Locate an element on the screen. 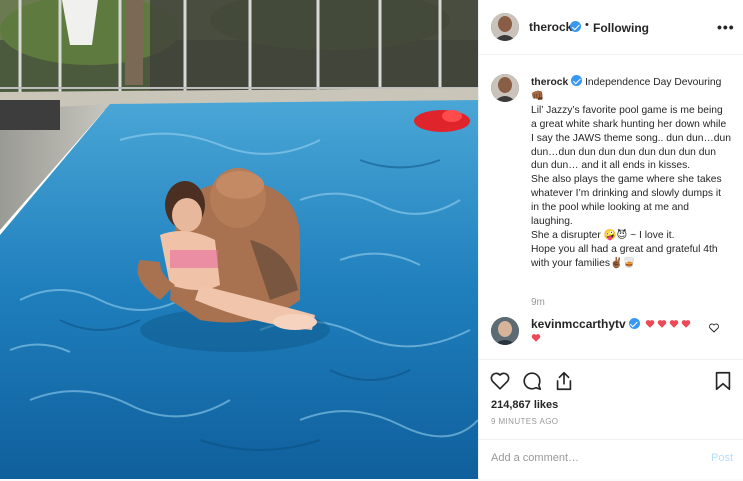 This screenshot has height=481, width=743. caption-username: therock is located at coordinates (549, 82).